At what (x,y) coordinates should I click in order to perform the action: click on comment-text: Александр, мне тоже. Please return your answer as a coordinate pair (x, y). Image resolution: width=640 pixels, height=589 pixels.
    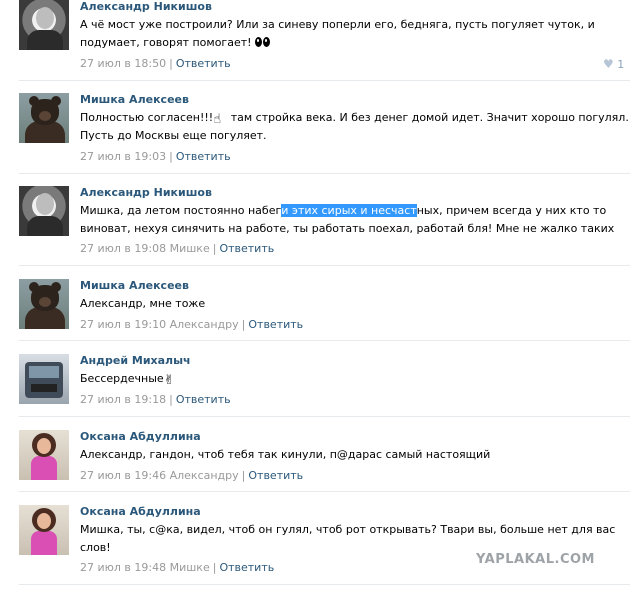
    Looking at the image, I should click on (143, 303).